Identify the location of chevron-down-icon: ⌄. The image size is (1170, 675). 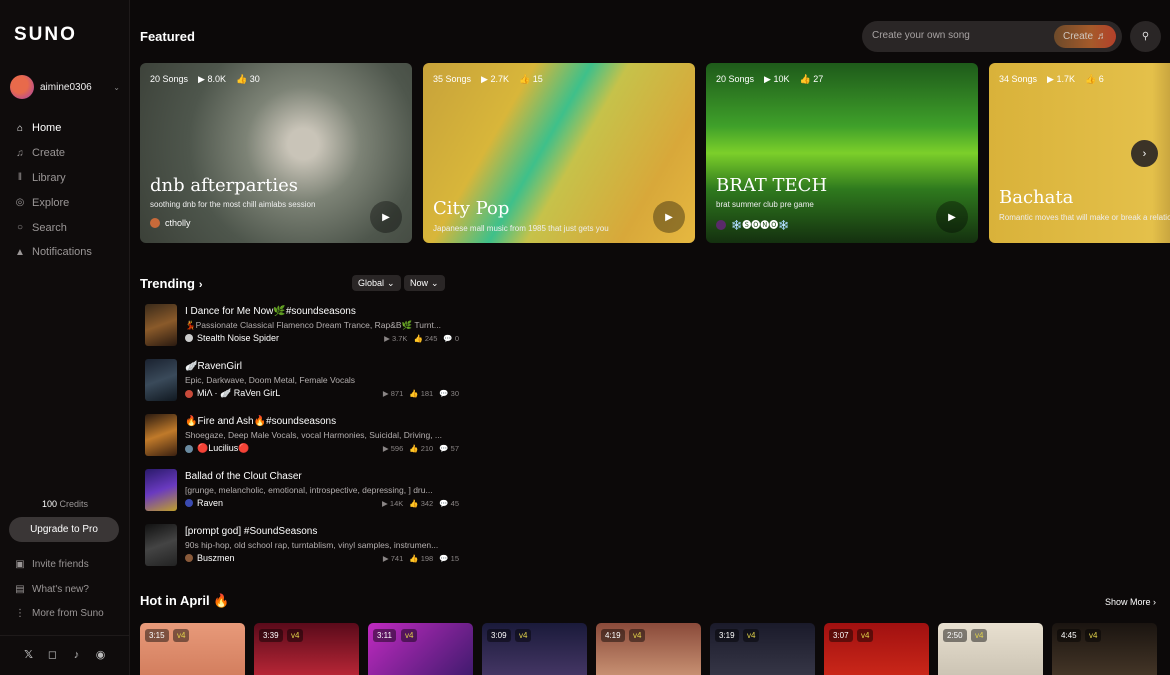
(391, 282).